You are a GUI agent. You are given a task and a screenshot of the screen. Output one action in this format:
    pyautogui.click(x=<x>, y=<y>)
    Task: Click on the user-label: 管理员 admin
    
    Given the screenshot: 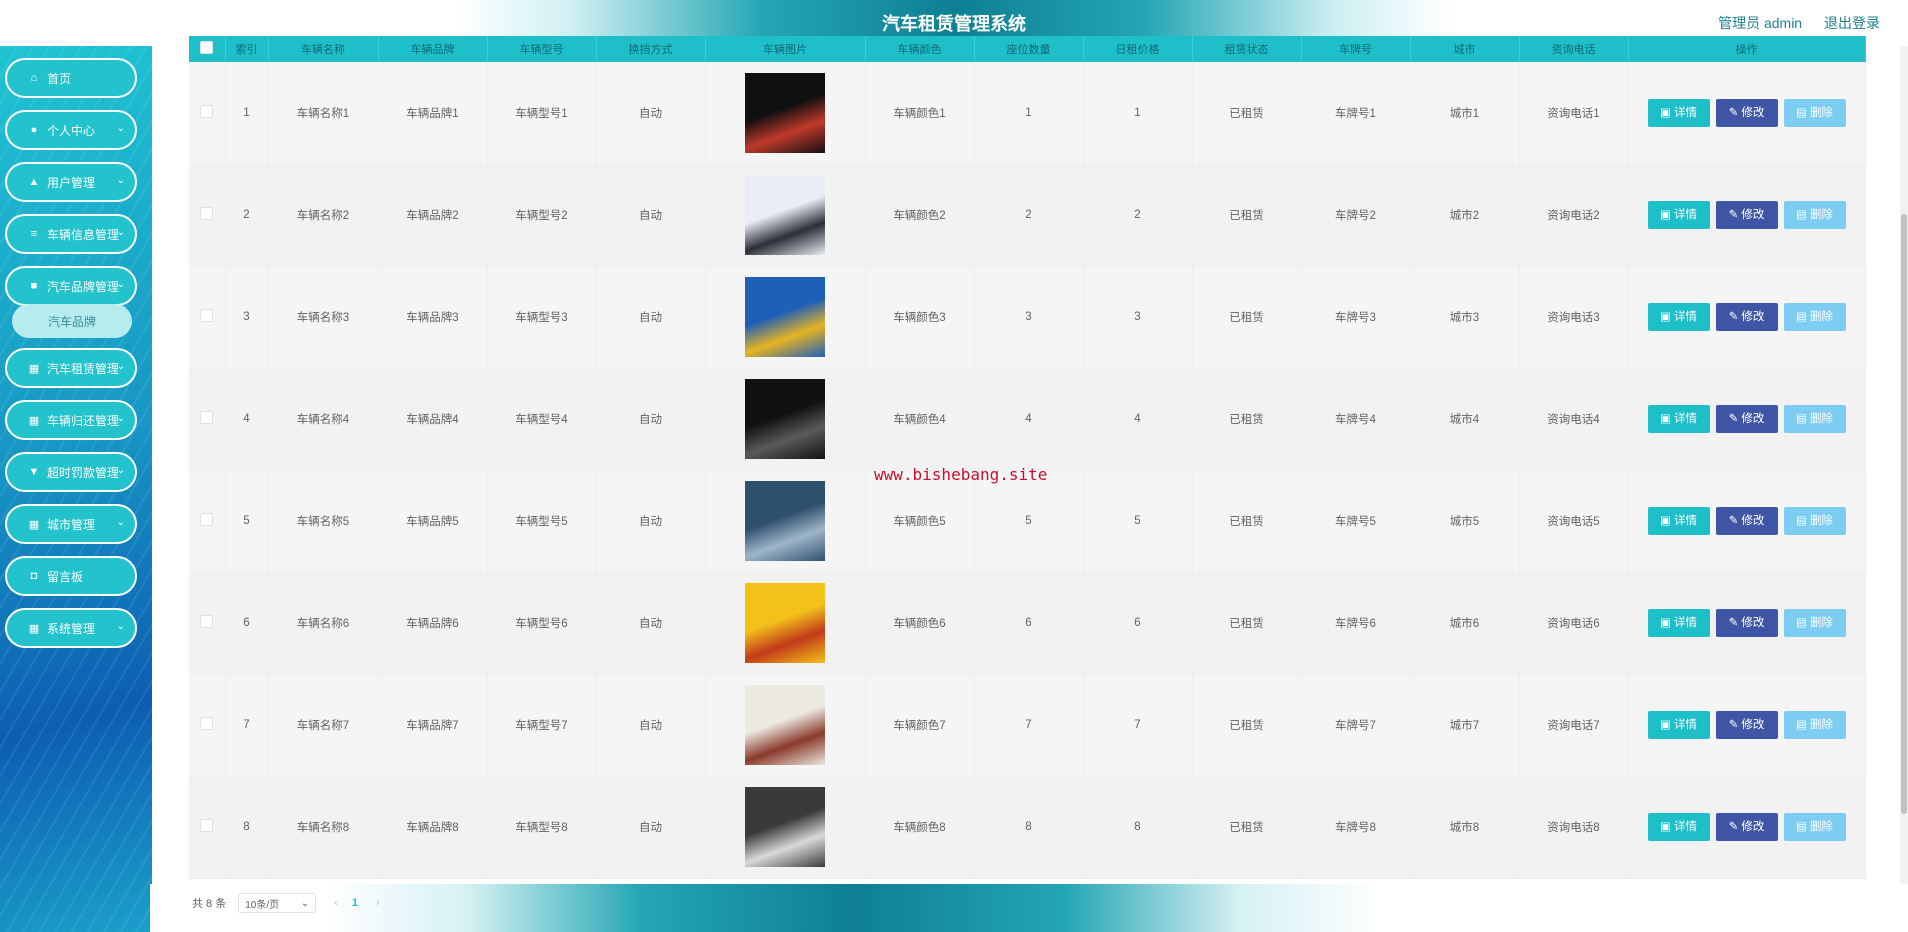 What is the action you would take?
    pyautogui.click(x=1760, y=23)
    